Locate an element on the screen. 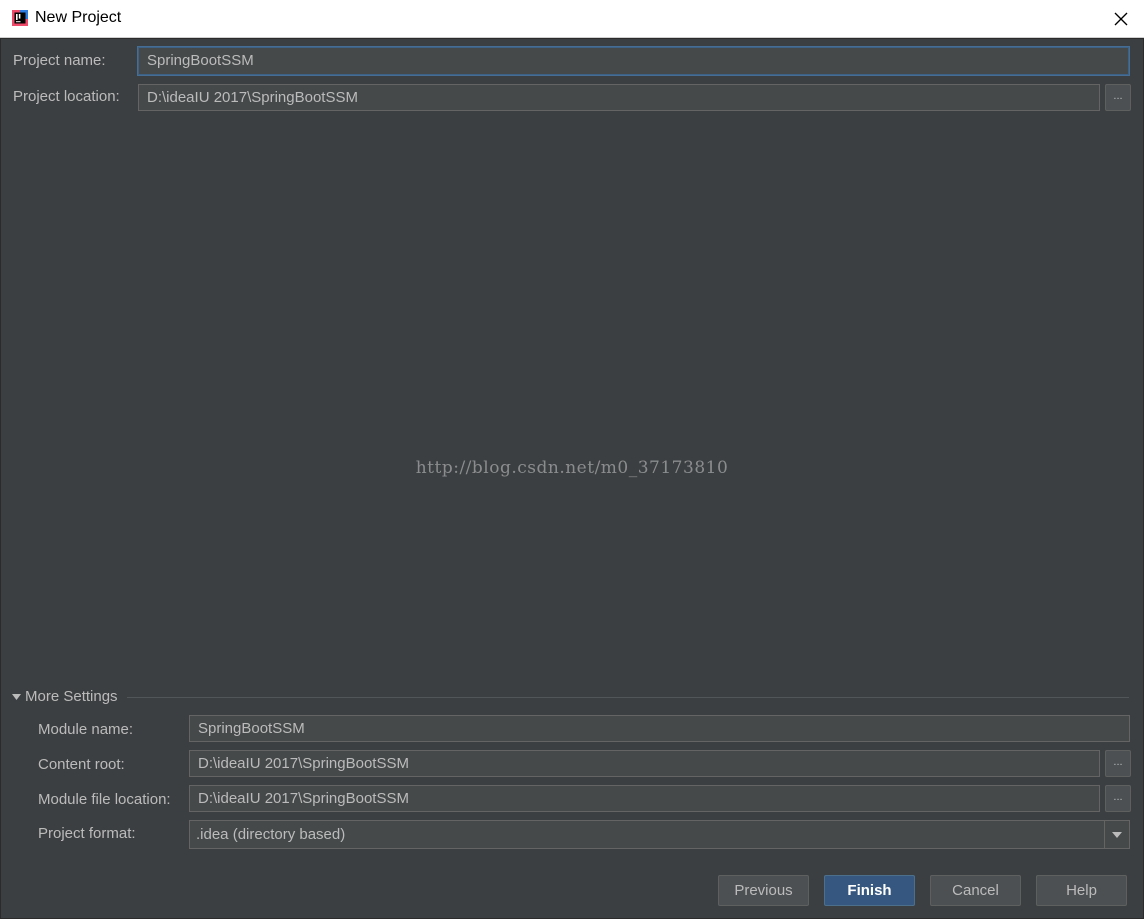 Image resolution: width=1144 pixels, height=919 pixels. content-root-label: Content root: is located at coordinates (81, 764).